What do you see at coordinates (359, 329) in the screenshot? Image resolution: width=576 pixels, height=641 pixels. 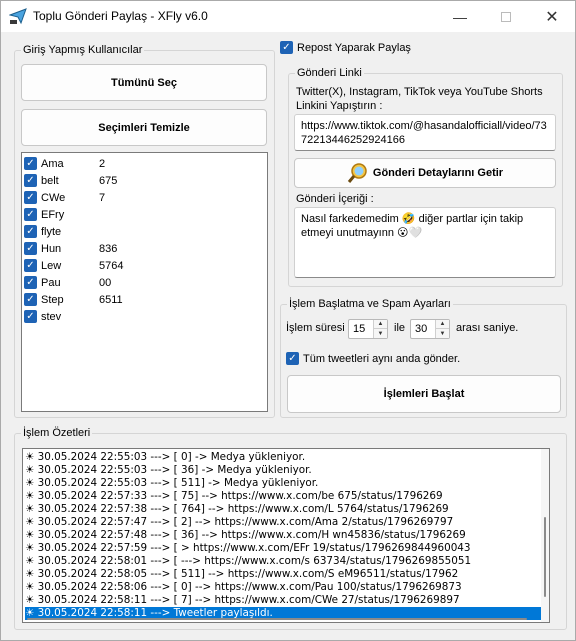 I see `min-seconds-value: 15` at bounding box center [359, 329].